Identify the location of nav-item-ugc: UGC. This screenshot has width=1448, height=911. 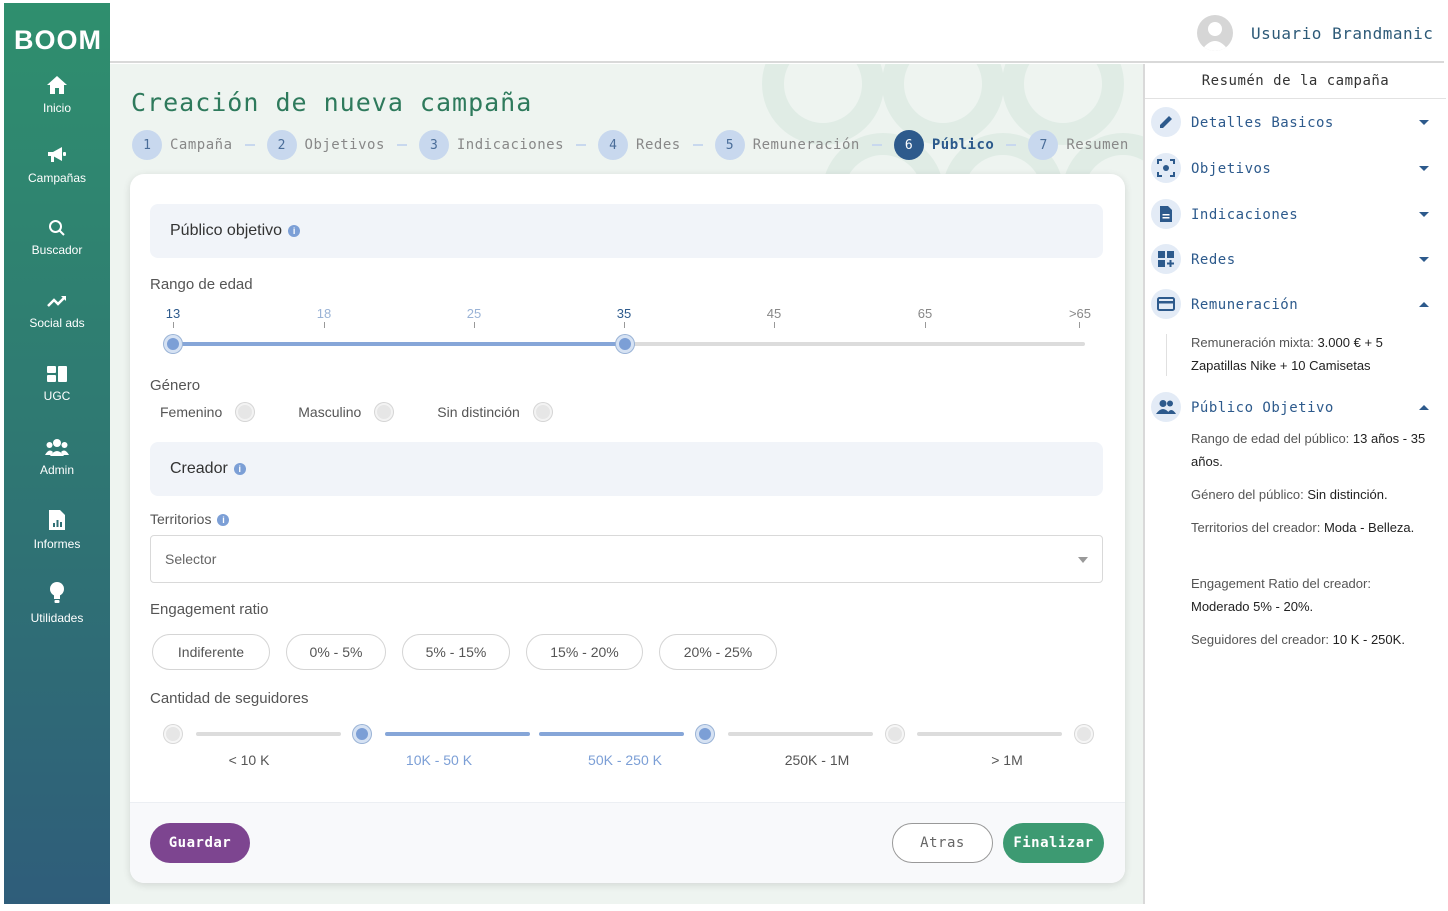
(57, 384).